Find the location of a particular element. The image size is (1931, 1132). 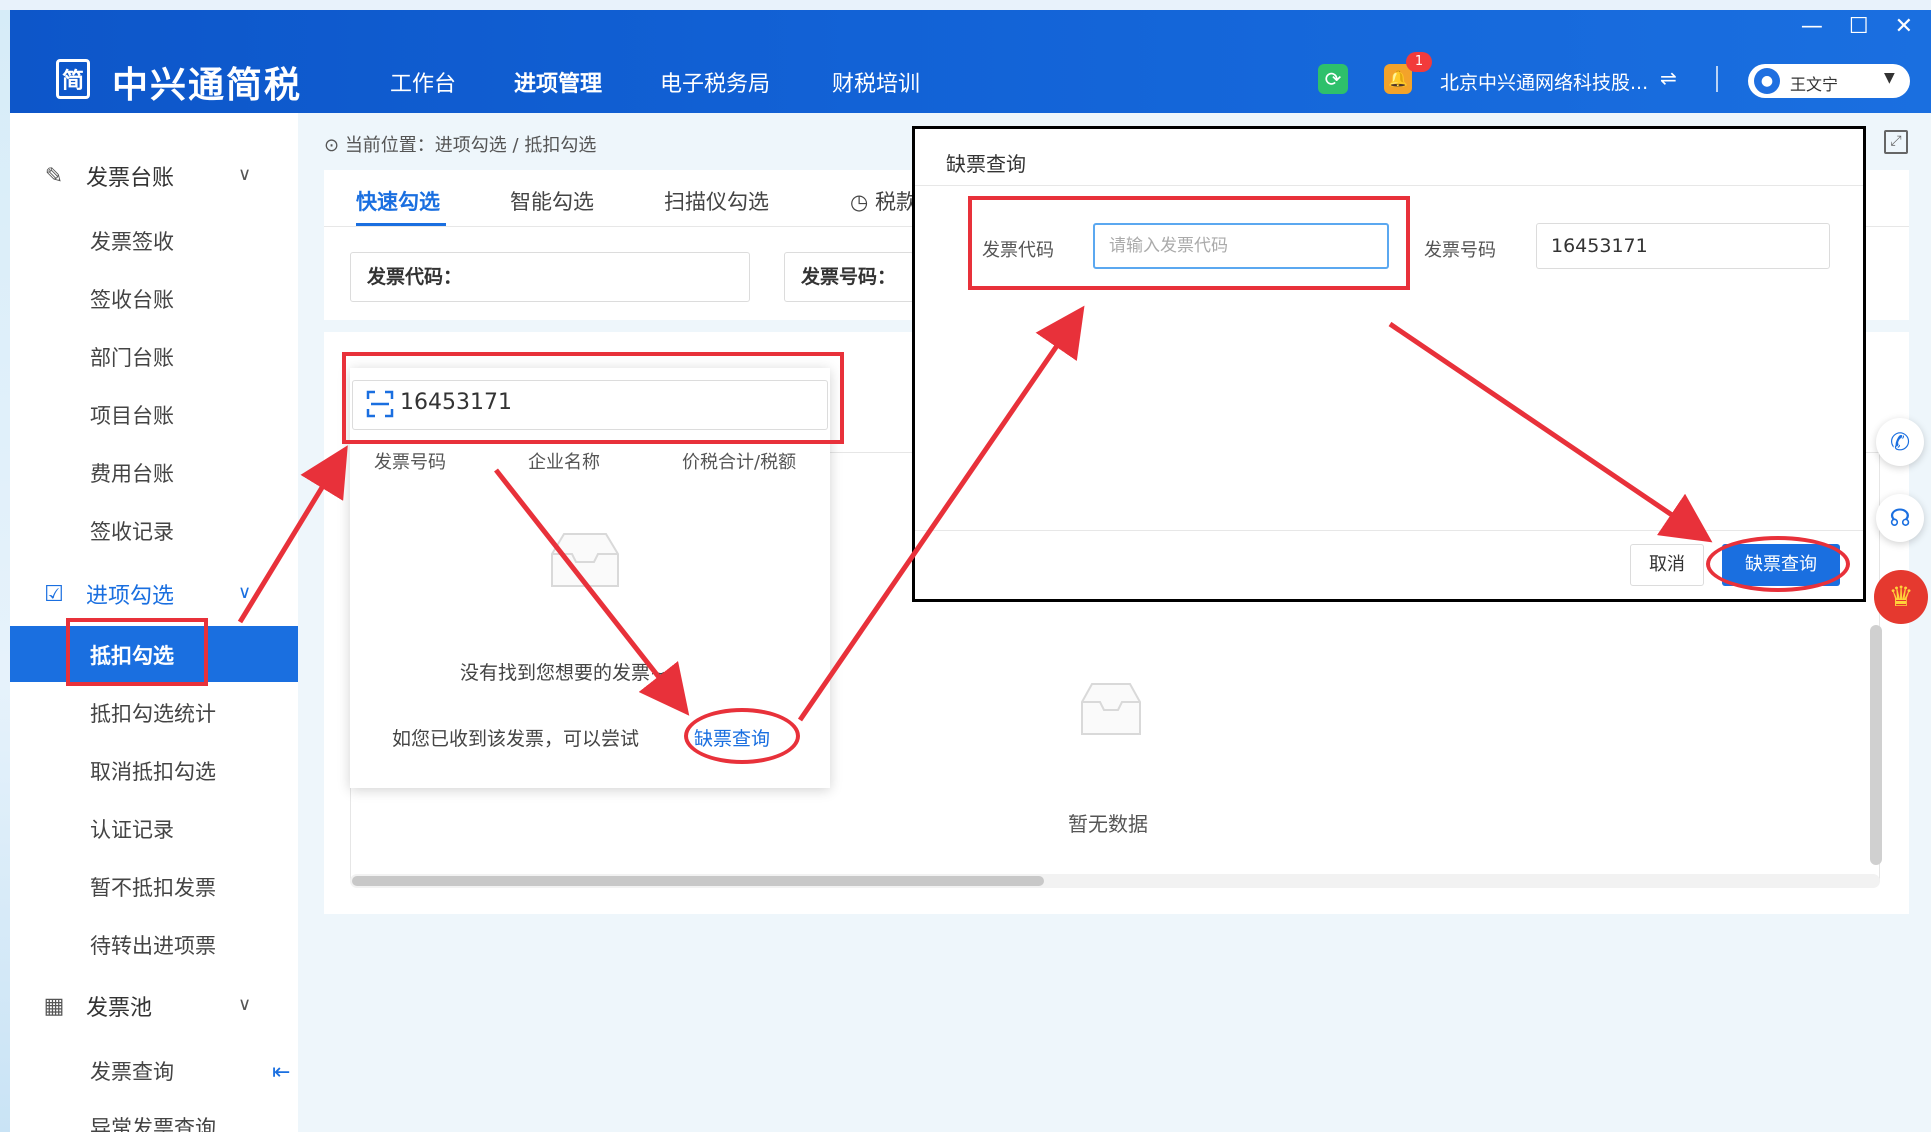

sidebar-item: 发票签收 is located at coordinates (132, 241).